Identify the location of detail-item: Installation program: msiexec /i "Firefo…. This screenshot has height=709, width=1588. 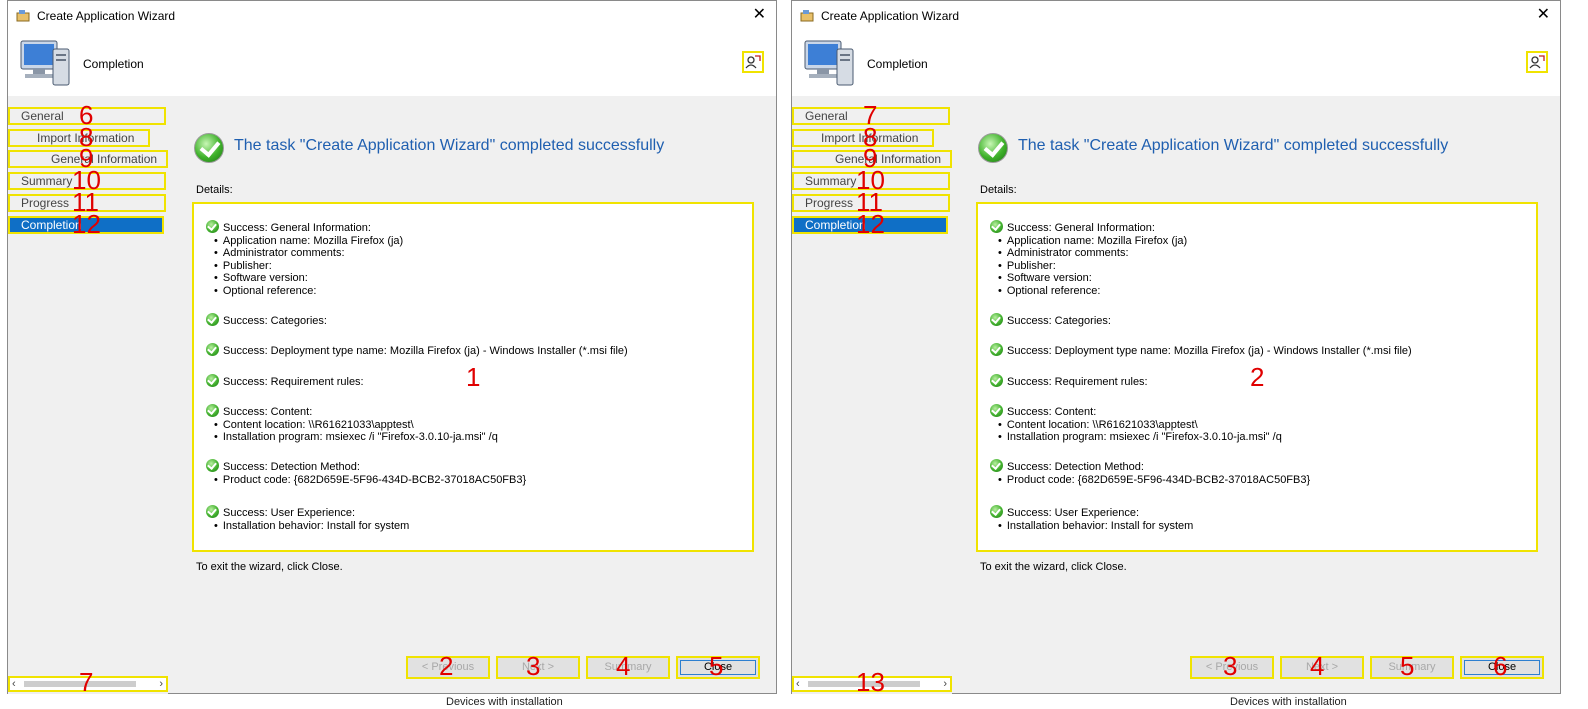
(1140, 437).